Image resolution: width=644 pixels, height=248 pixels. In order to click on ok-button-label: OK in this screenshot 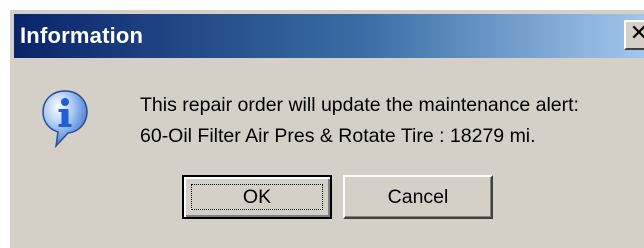, I will do `click(257, 197)`.